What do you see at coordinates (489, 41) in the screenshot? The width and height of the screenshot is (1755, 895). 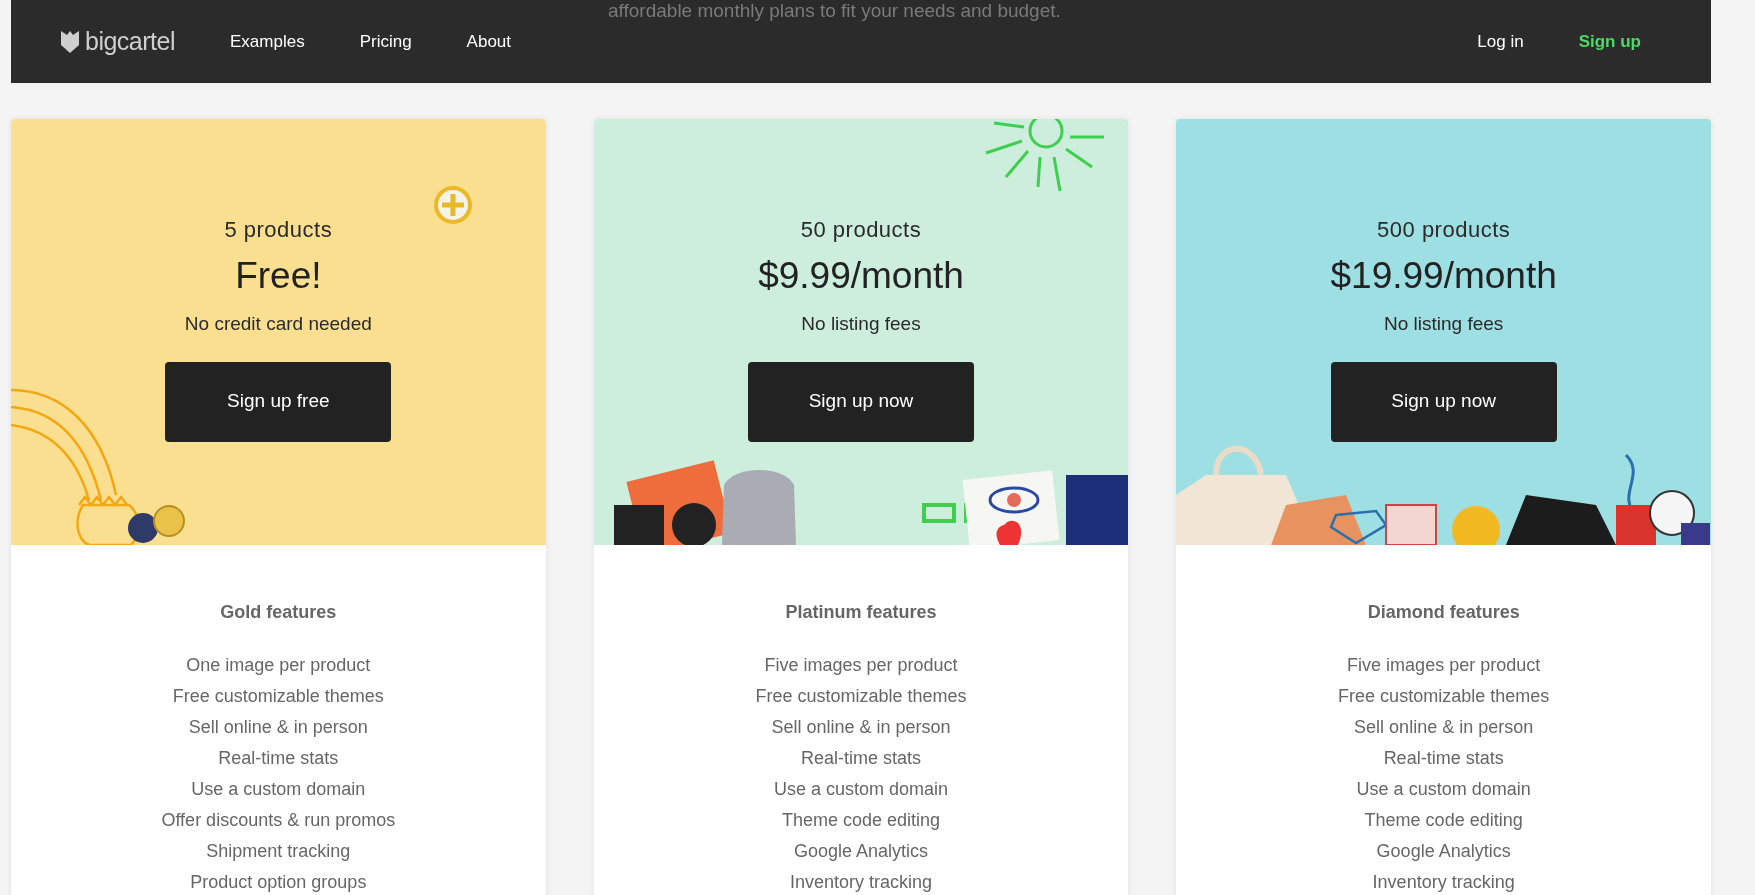 I see `nav-link: About` at bounding box center [489, 41].